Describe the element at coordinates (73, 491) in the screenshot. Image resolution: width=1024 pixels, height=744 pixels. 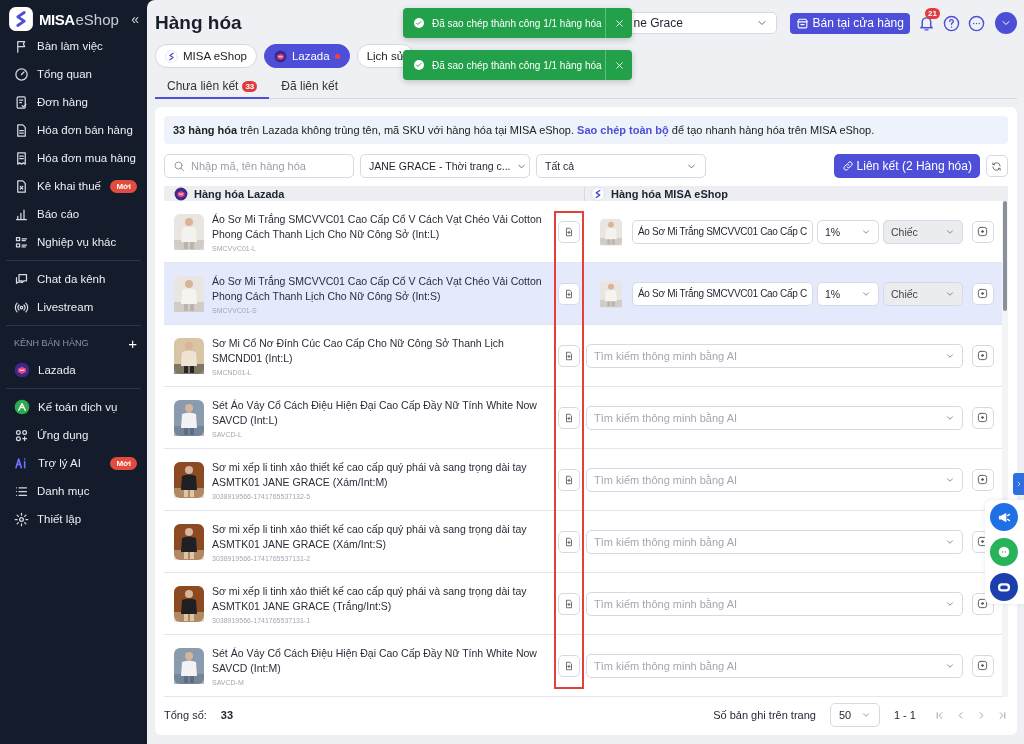
I see `sidebar-item: Danh mục` at that location.